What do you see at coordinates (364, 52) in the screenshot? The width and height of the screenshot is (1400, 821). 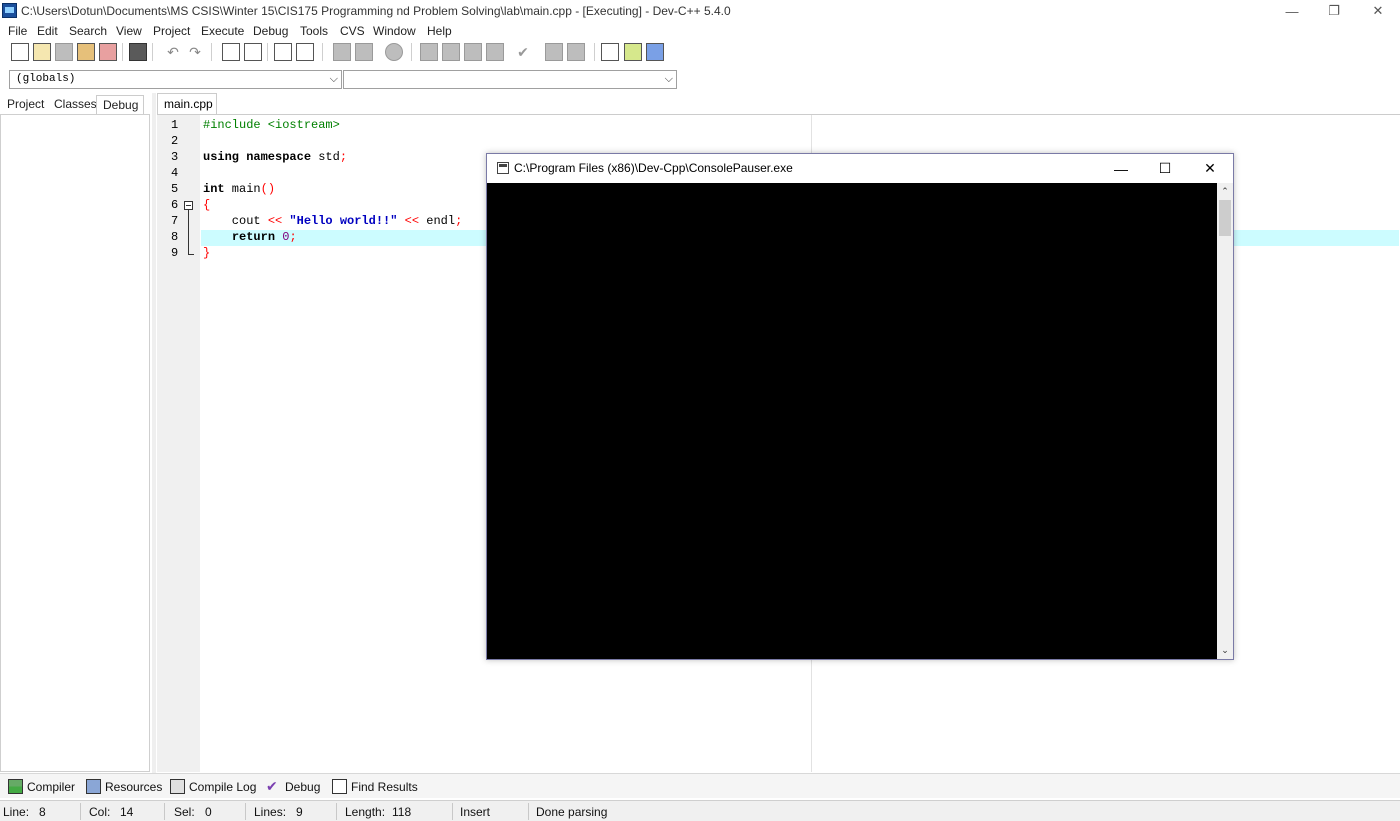 I see `remove-from-project-icon` at bounding box center [364, 52].